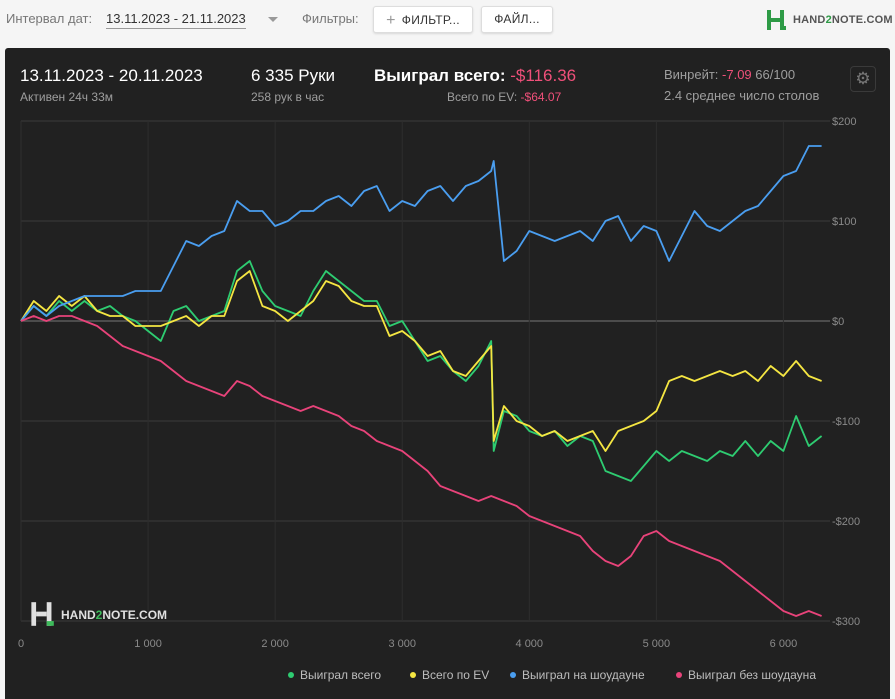  Describe the element at coordinates (135, 615) in the screenshot. I see `watermark-text-post: NOTE.COM` at that location.